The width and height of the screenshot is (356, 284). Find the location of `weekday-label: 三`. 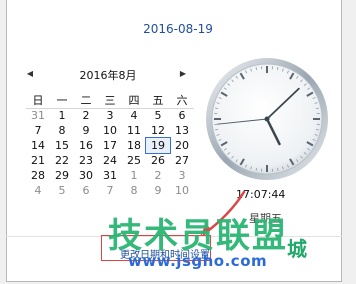

weekday-label: 三 is located at coordinates (110, 100).